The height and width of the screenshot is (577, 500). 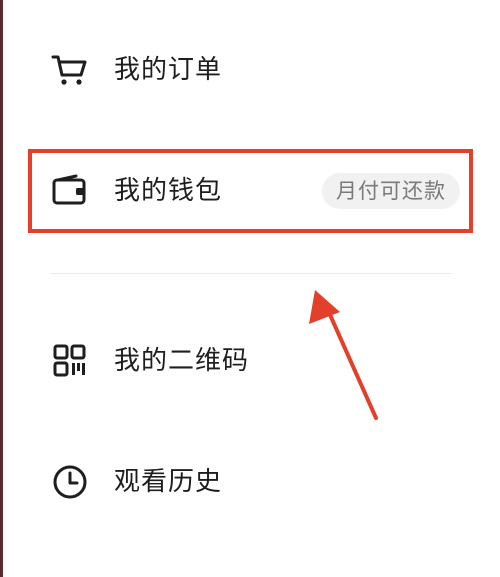 I want to click on wallet-highlight-box, so click(x=250, y=191).